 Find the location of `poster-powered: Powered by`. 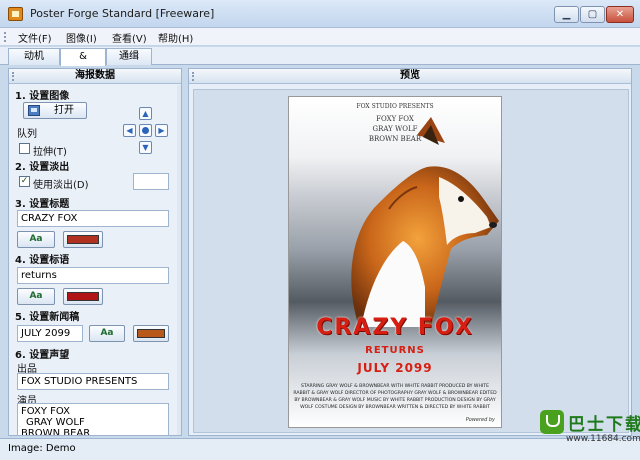

poster-powered: Powered by is located at coordinates (480, 420).